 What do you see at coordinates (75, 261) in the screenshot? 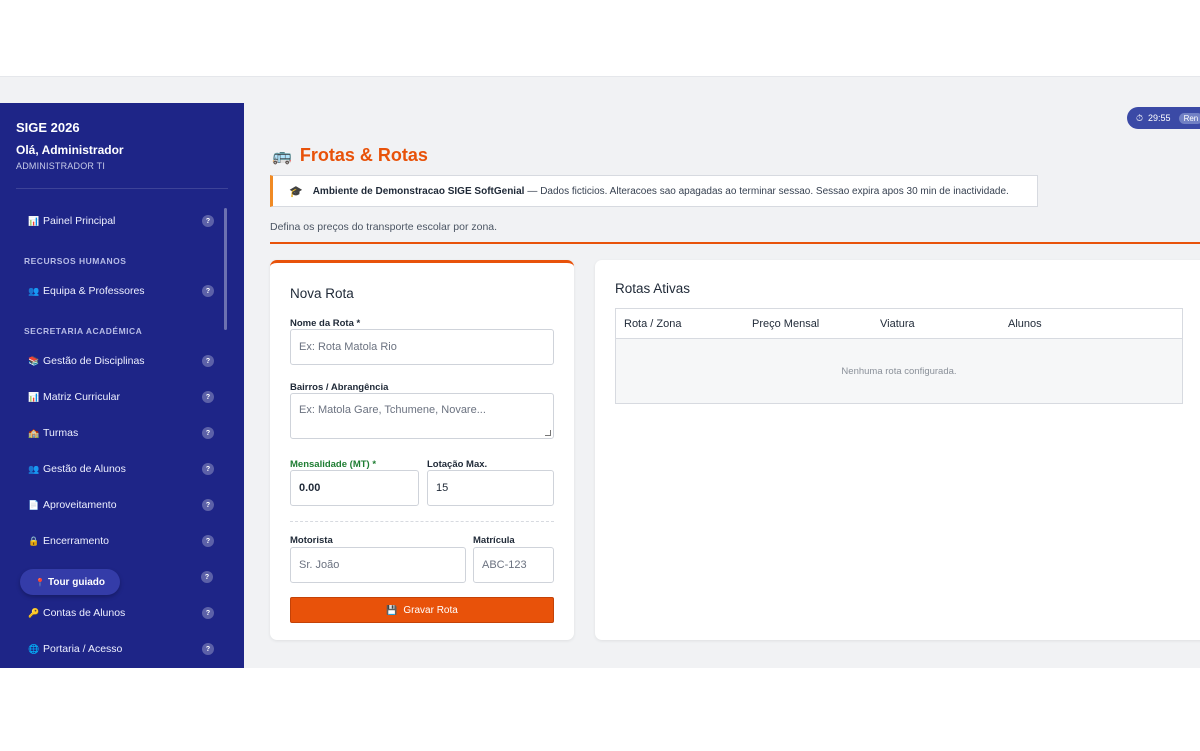
I see `section-hr: RECURSOS HUMANOS` at bounding box center [75, 261].